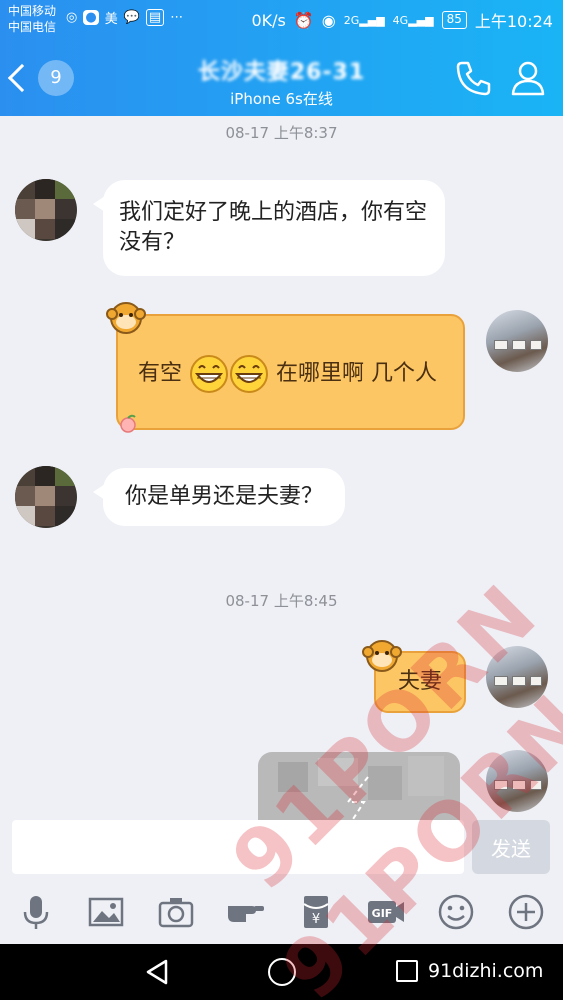 This screenshot has width=563, height=1000. Describe the element at coordinates (473, 78) in the screenshot. I see `phone-call-icon` at that location.